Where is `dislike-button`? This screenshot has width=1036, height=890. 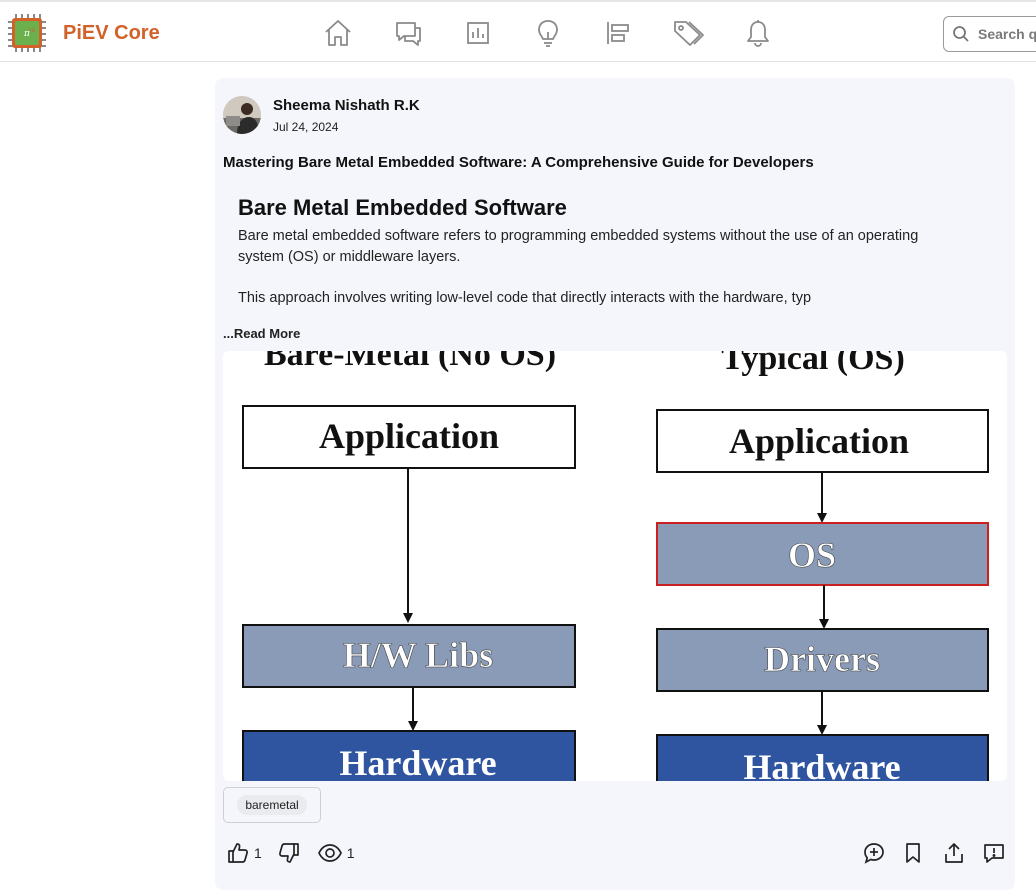 dislike-button is located at coordinates (289, 853).